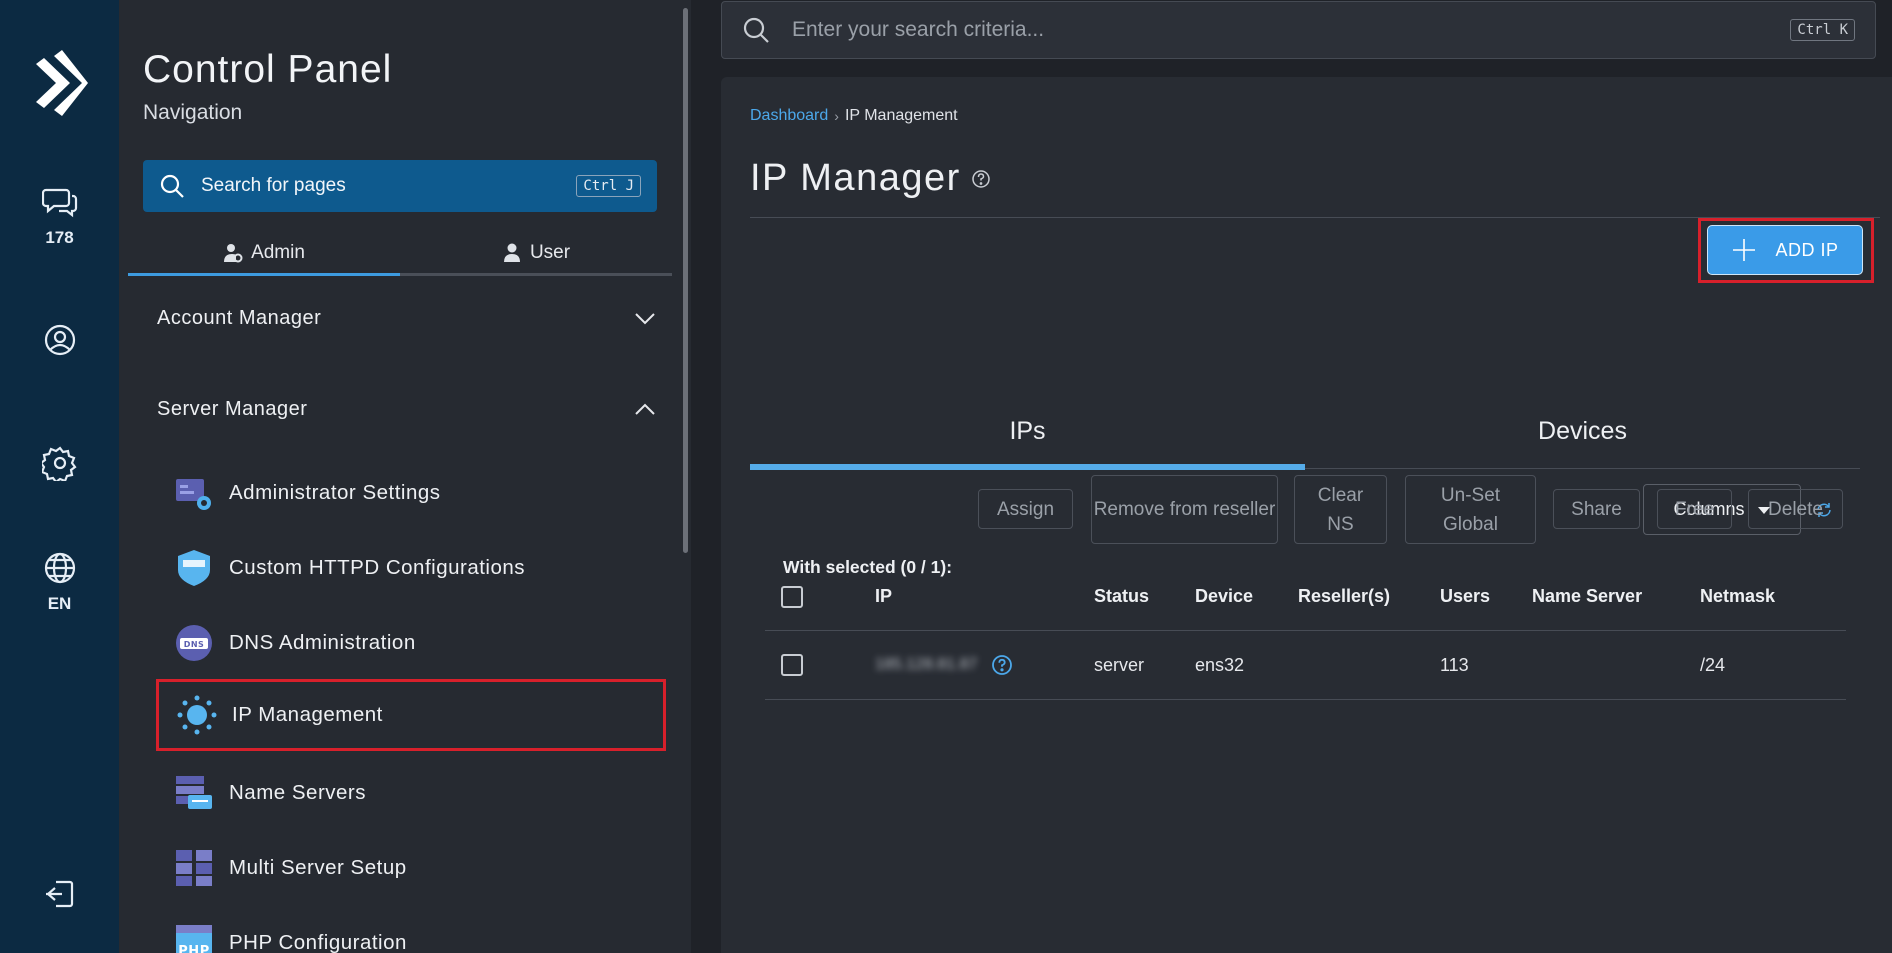 This screenshot has height=953, width=1892. I want to click on tab-ips-label: IPs, so click(1027, 431).